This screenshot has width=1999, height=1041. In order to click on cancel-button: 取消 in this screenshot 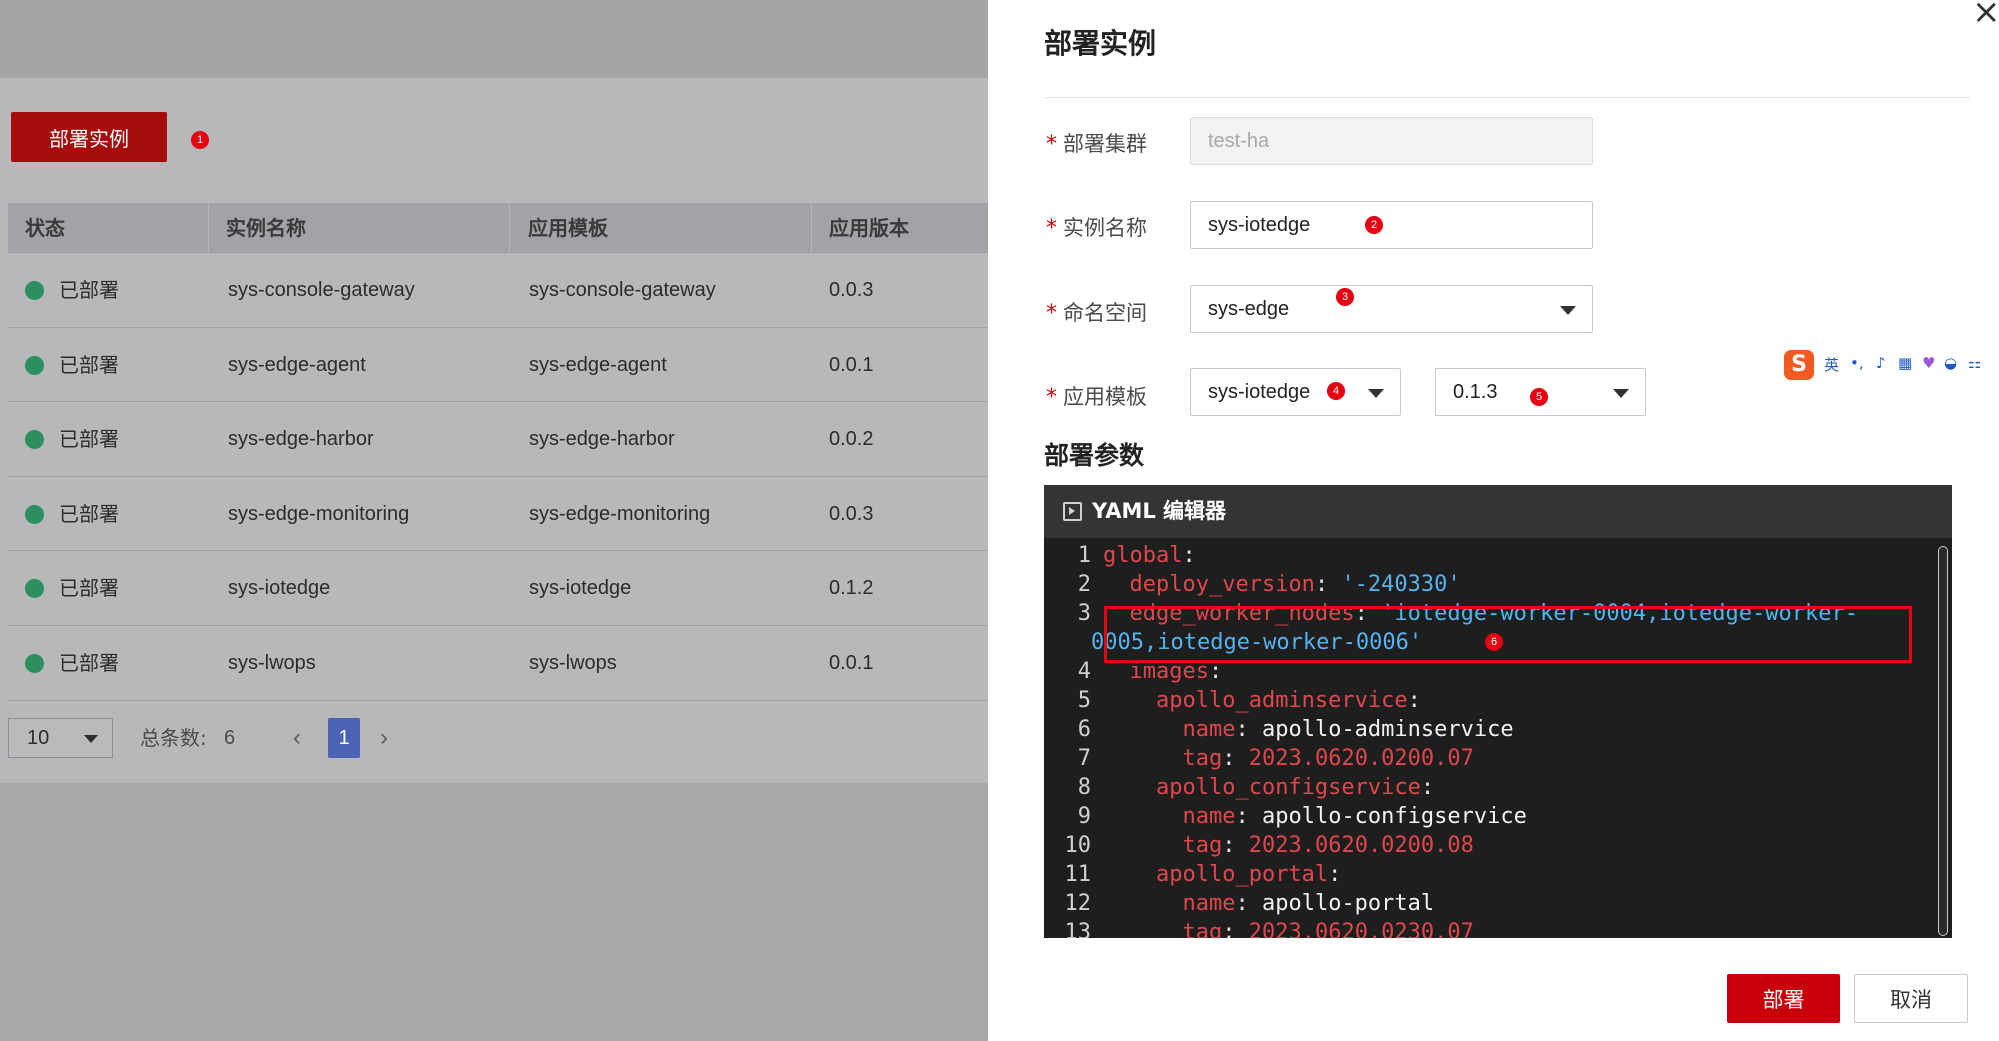, I will do `click(1911, 998)`.